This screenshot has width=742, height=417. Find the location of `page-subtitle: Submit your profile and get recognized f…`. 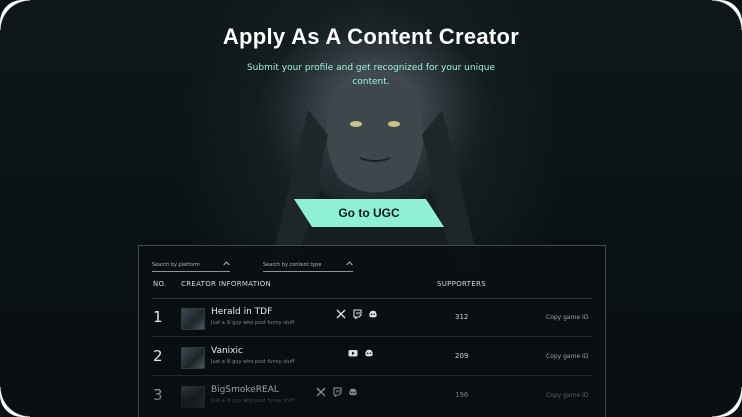

page-subtitle: Submit your profile and get recognized f… is located at coordinates (371, 75).